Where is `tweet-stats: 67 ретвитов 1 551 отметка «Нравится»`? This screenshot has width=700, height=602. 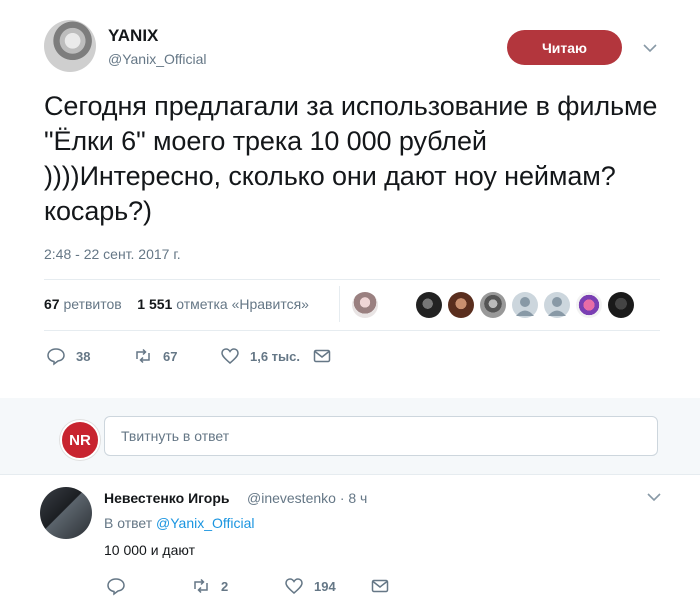 tweet-stats: 67 ретвитов 1 551 отметка «Нравится» is located at coordinates (176, 304).